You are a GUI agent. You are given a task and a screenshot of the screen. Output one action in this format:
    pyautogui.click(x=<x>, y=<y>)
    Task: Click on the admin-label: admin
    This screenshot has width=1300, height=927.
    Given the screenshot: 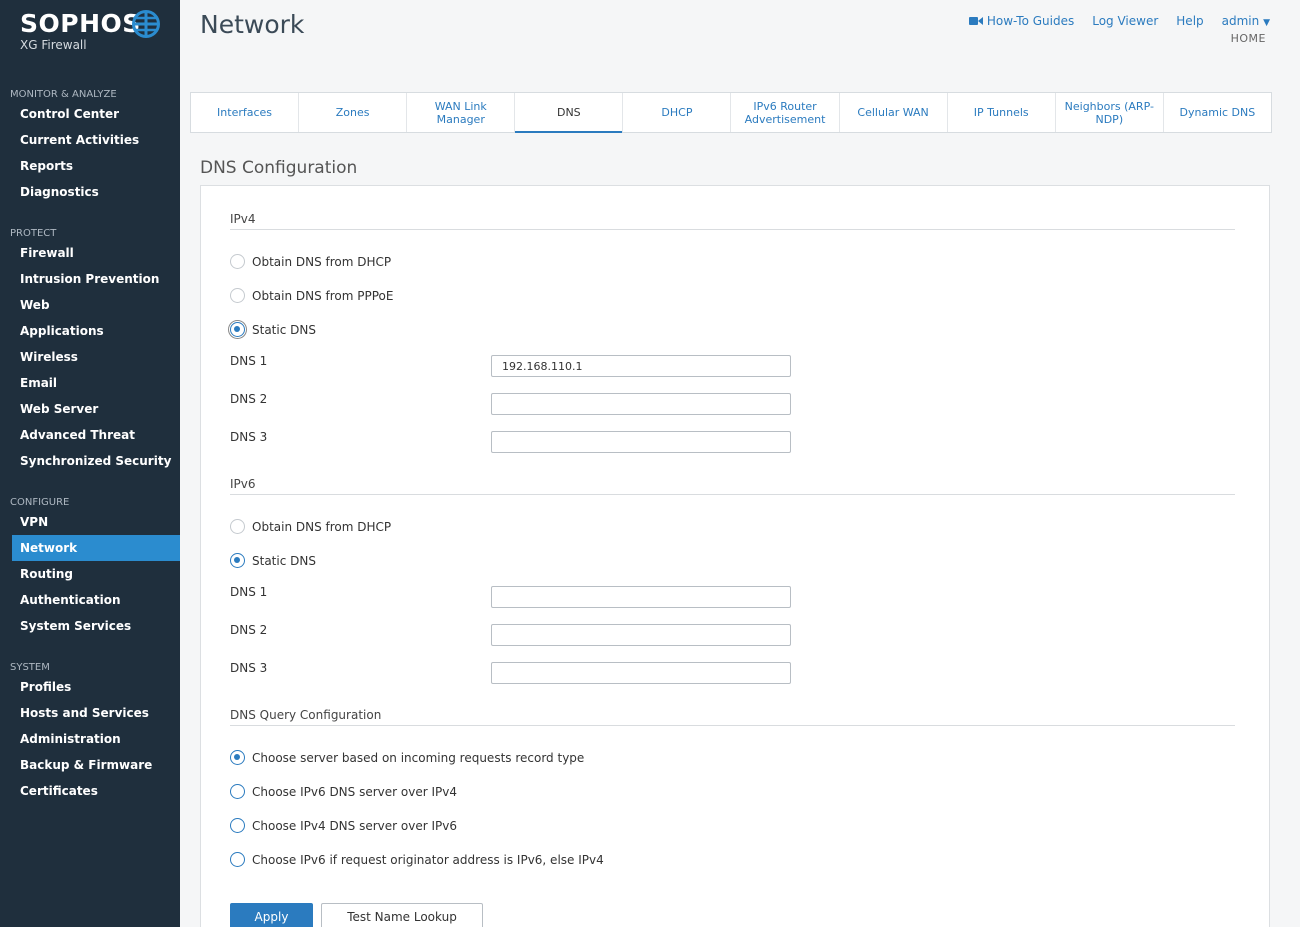 What is the action you would take?
    pyautogui.click(x=1240, y=21)
    